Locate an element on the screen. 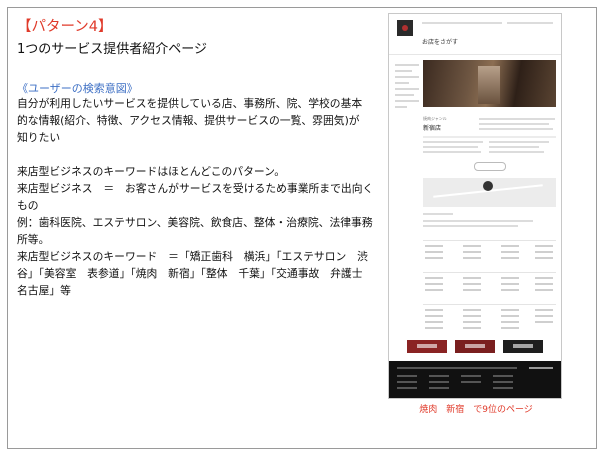 This screenshot has height=456, width=605. business-line-1: 来店型ビジネスのキーワードはほとんどこのパターン。 is located at coordinates (151, 171).